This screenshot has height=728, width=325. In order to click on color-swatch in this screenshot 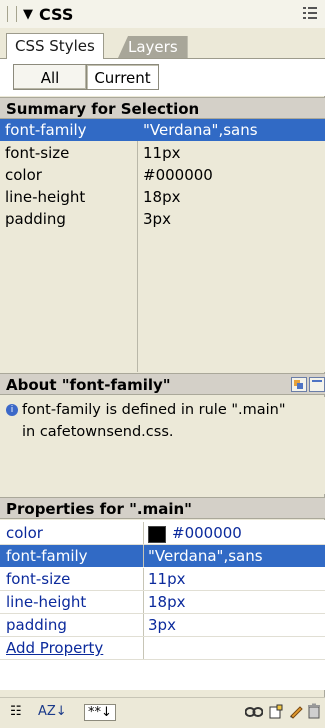, I will do `click(157, 534)`.